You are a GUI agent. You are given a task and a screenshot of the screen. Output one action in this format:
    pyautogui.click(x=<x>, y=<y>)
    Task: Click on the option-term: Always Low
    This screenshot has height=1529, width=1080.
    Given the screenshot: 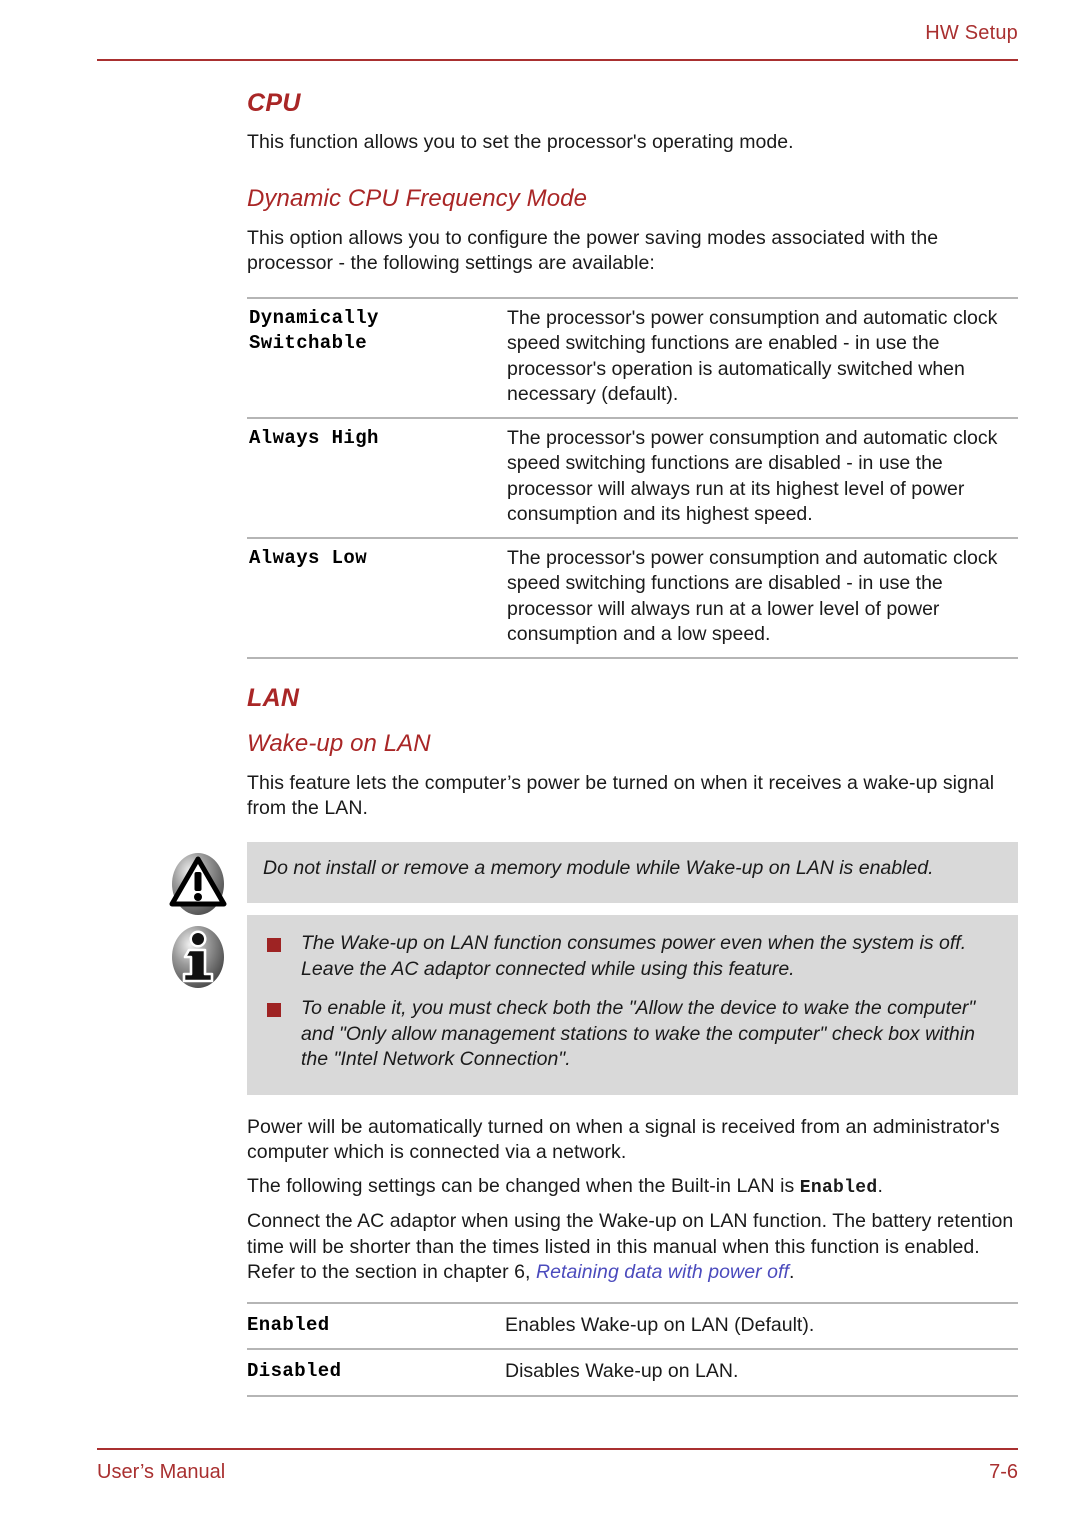 What is the action you would take?
    pyautogui.click(x=308, y=557)
    